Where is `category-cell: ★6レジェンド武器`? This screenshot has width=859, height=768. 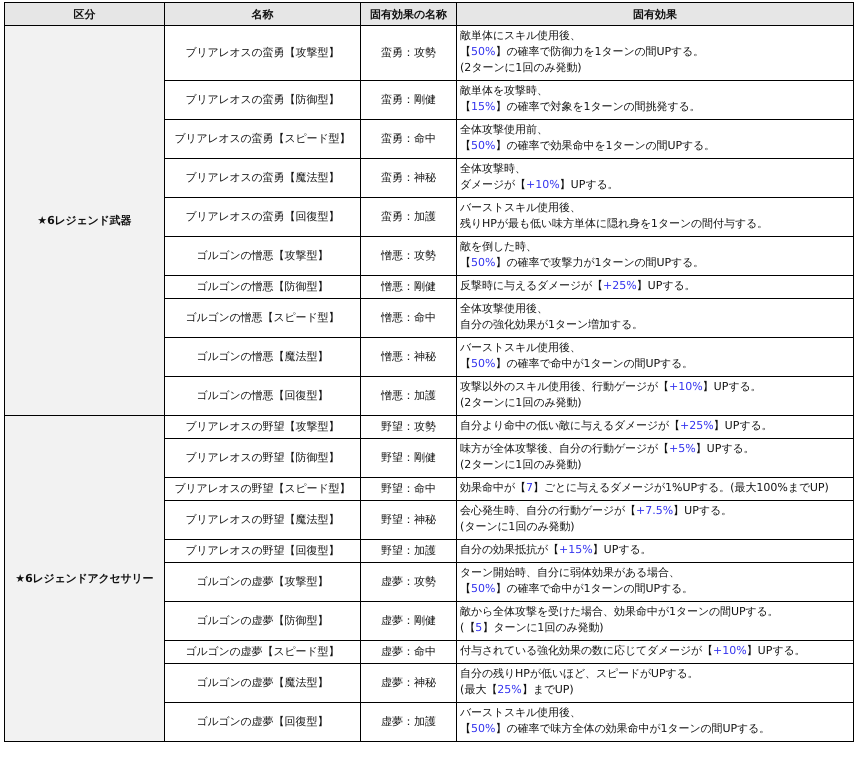
category-cell: ★6レジェンド武器 is located at coordinates (84, 221).